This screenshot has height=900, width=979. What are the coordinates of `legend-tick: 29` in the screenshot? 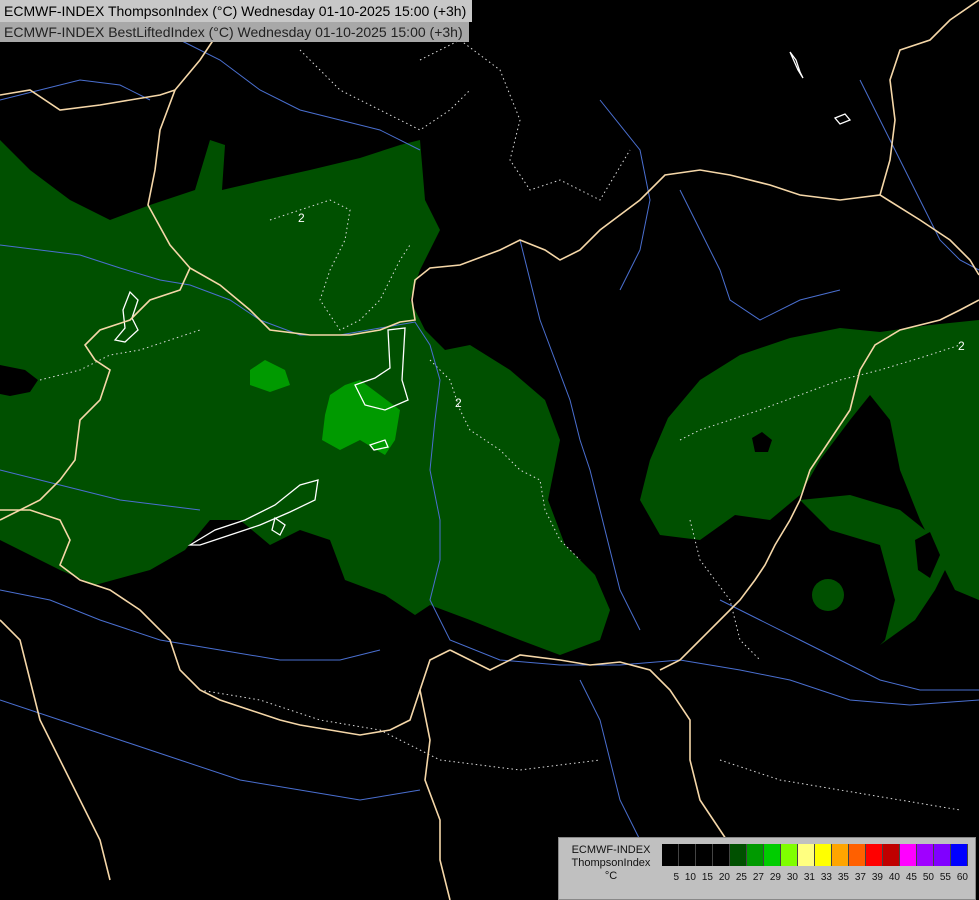 It's located at (775, 877).